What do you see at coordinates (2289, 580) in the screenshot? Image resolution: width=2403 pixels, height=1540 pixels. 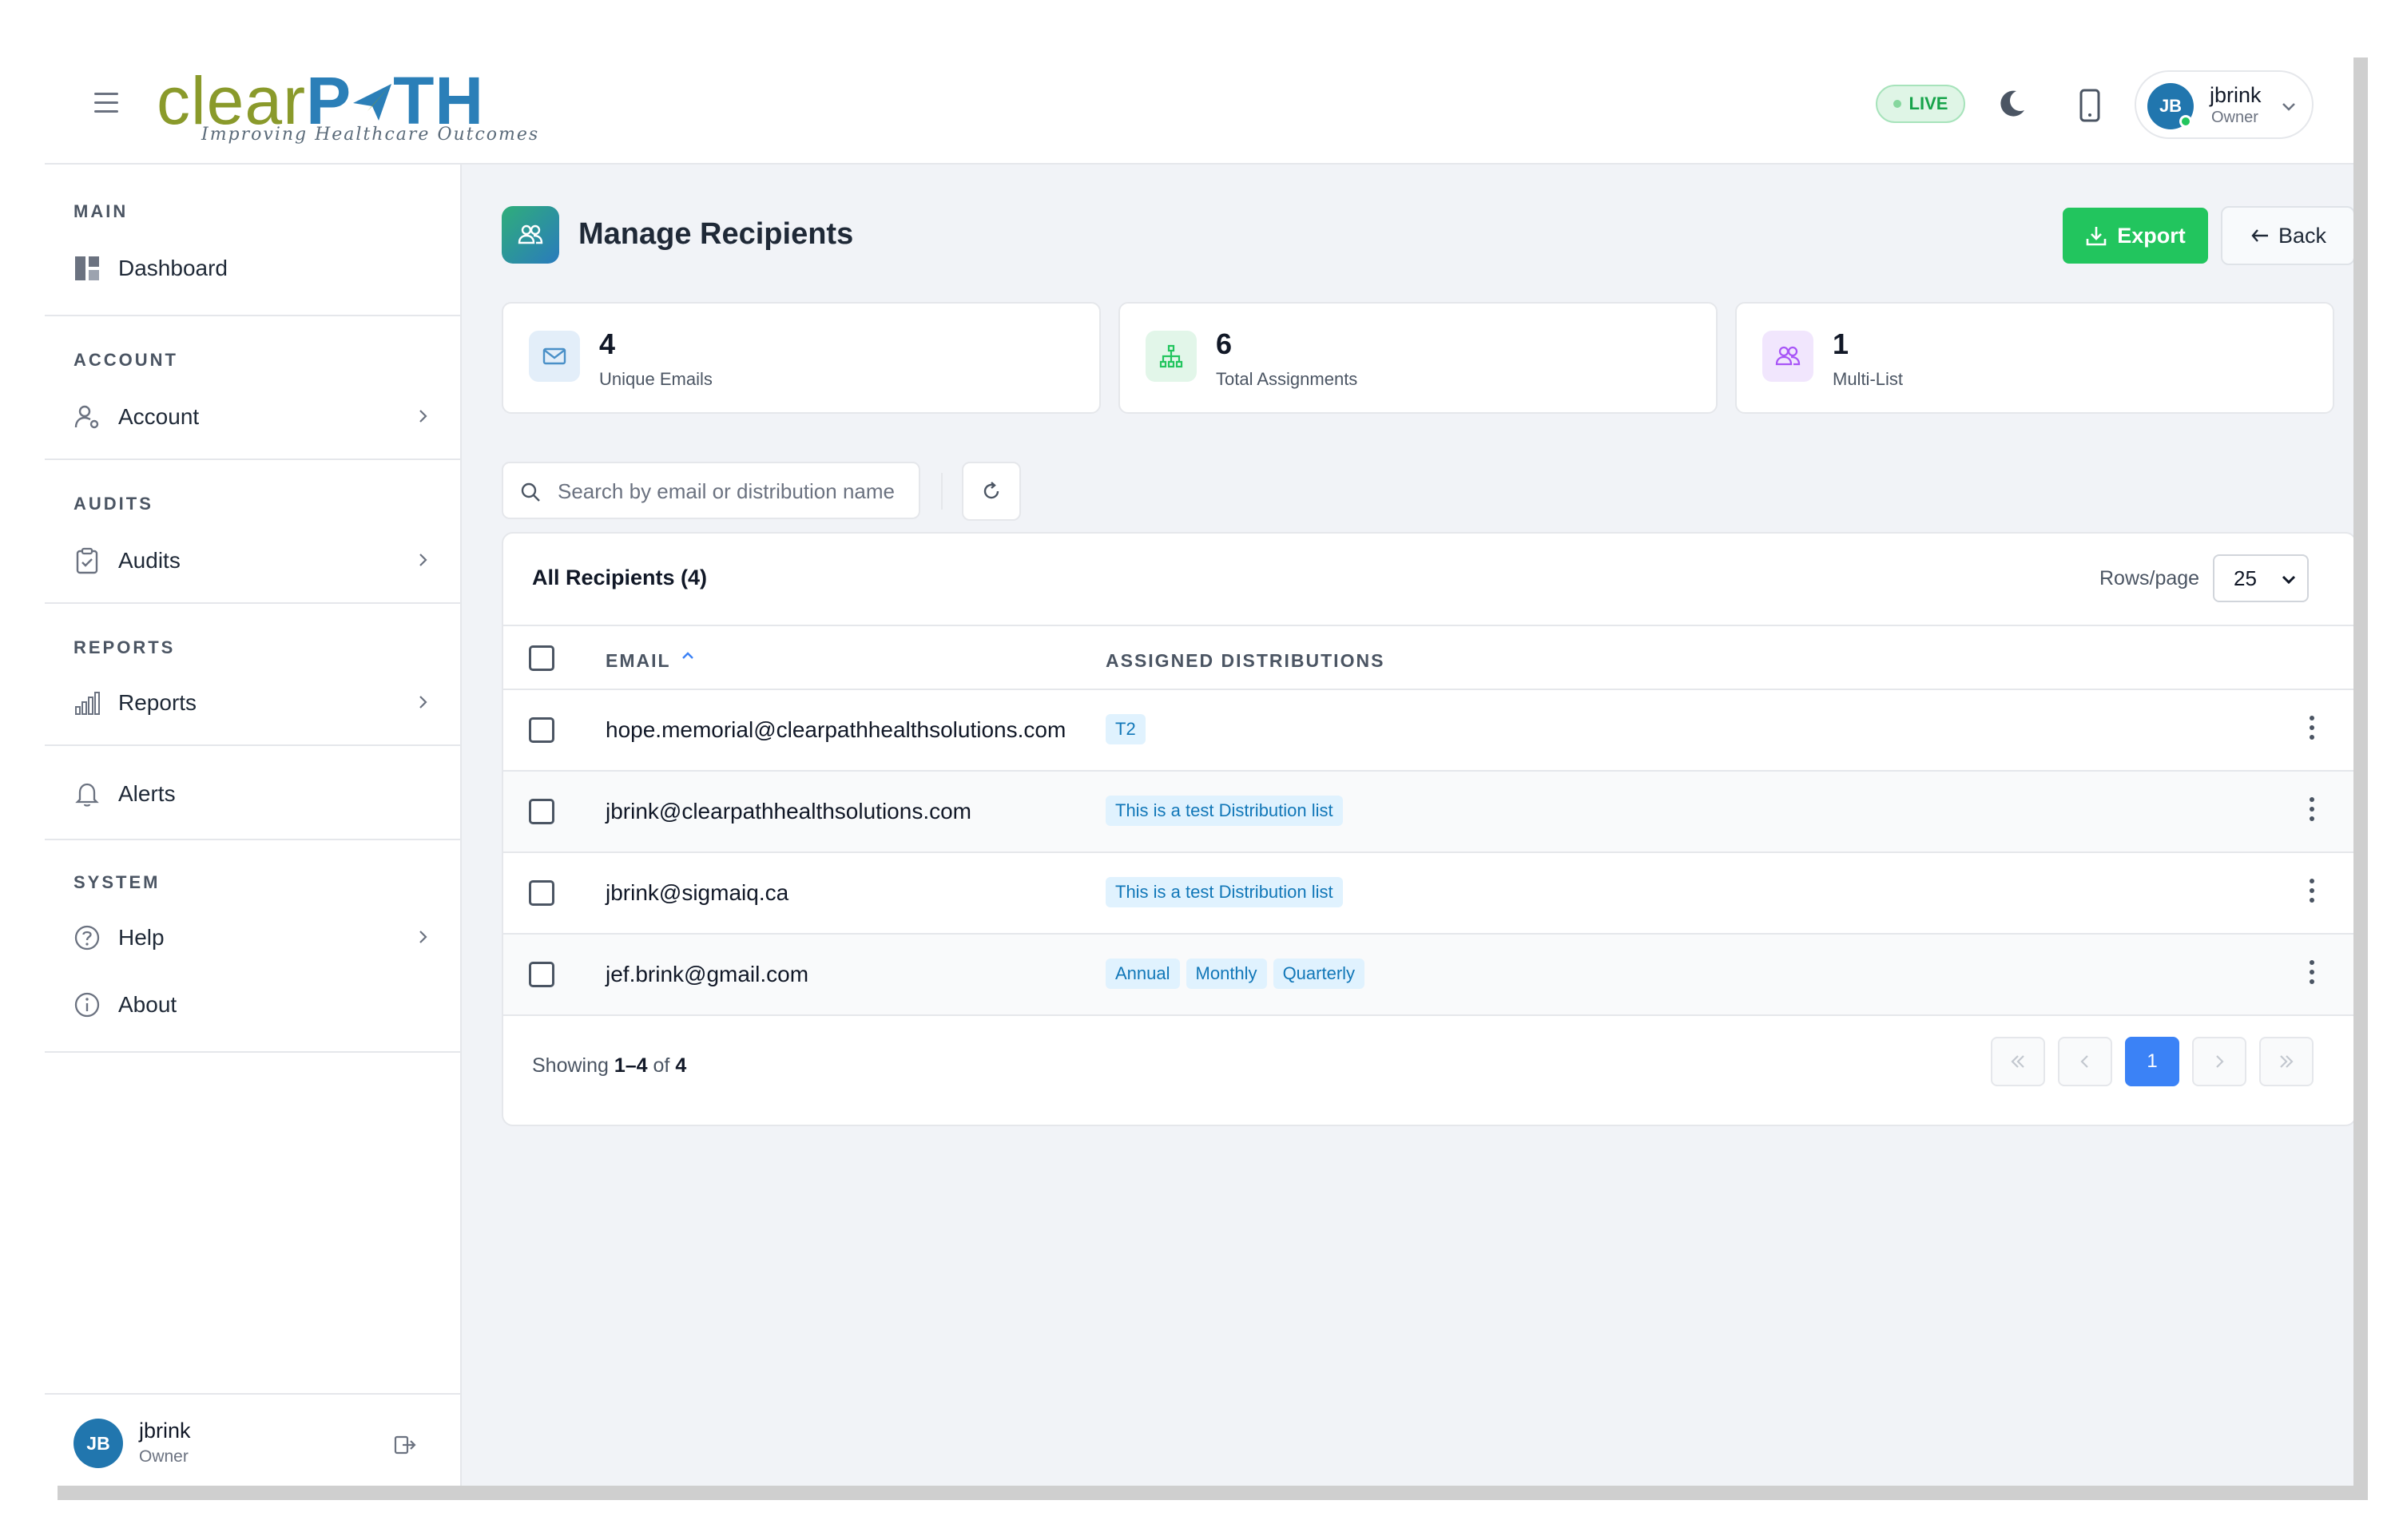 I see `chevron-down-icon` at bounding box center [2289, 580].